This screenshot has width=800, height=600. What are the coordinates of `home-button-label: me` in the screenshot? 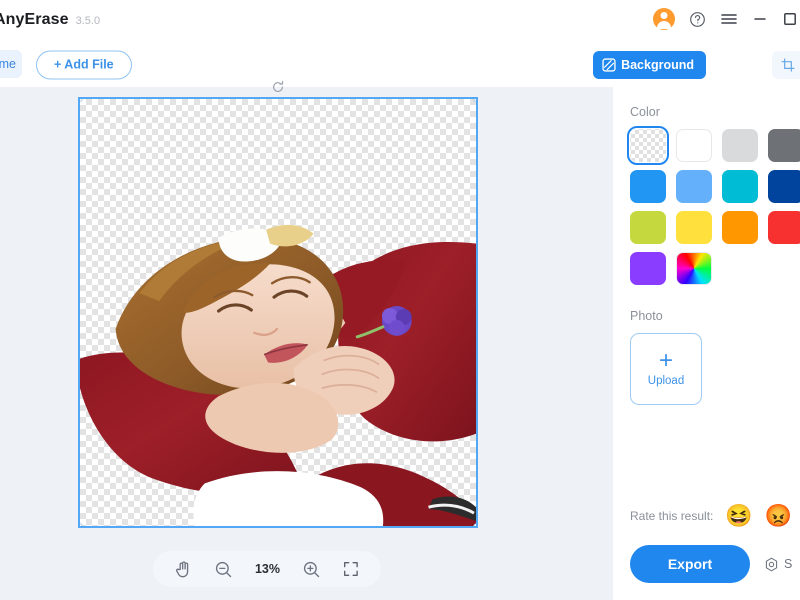 It's located at (8, 64).